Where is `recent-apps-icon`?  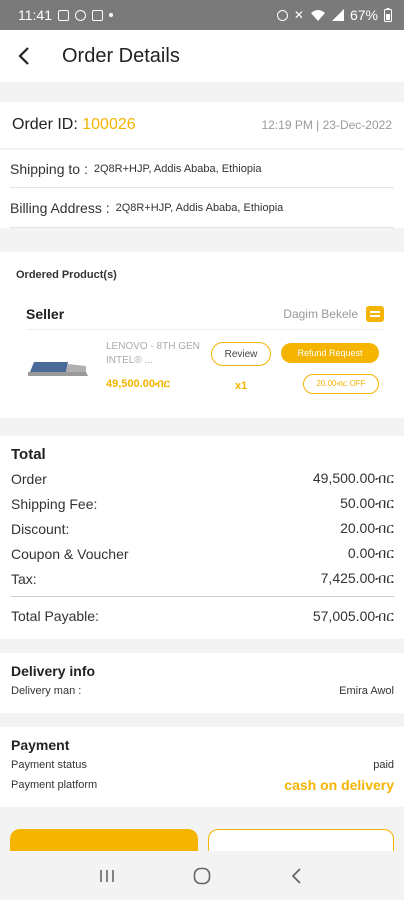
recent-apps-icon is located at coordinates (107, 875).